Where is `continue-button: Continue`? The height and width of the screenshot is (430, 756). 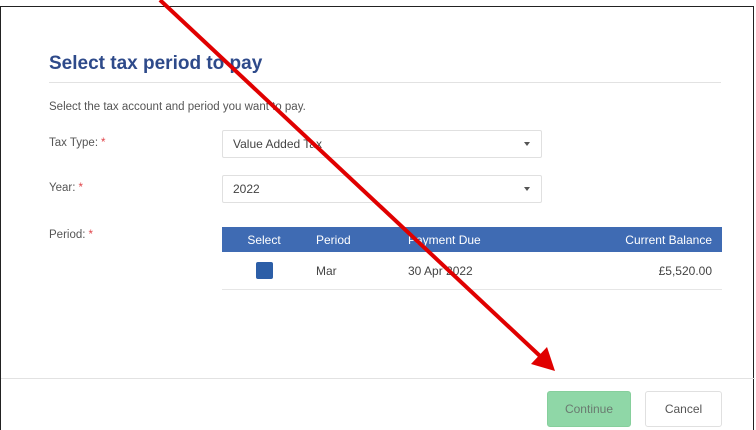
continue-button: Continue is located at coordinates (589, 409).